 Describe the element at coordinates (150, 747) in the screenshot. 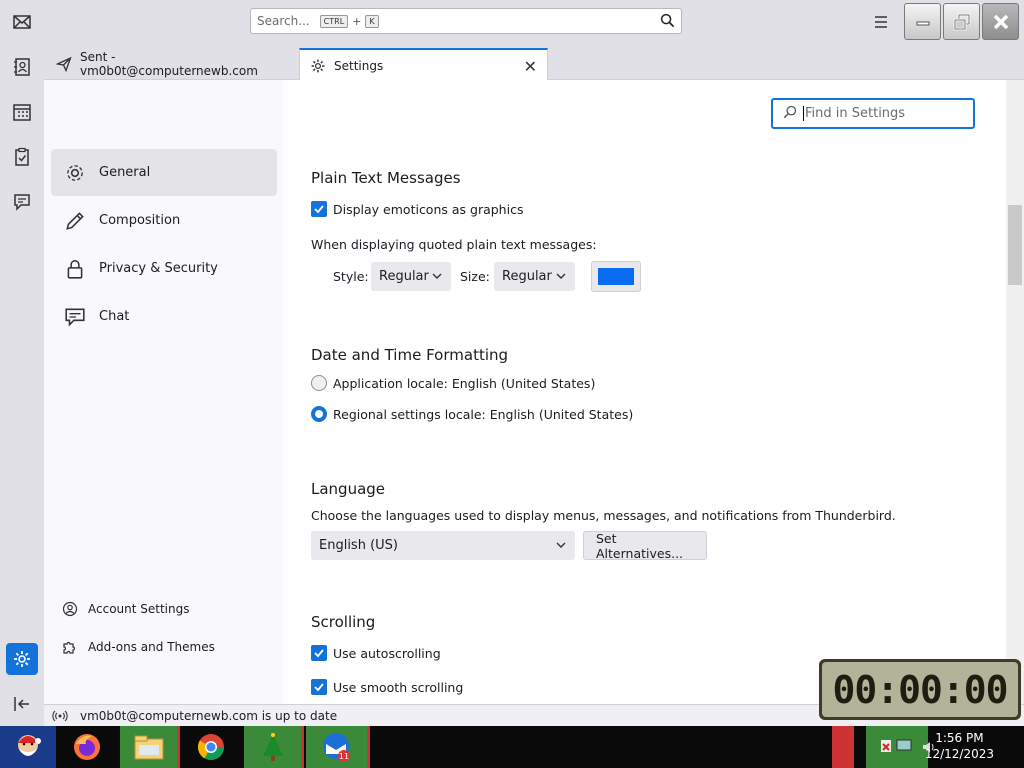

I see `file-explorer-icon` at that location.